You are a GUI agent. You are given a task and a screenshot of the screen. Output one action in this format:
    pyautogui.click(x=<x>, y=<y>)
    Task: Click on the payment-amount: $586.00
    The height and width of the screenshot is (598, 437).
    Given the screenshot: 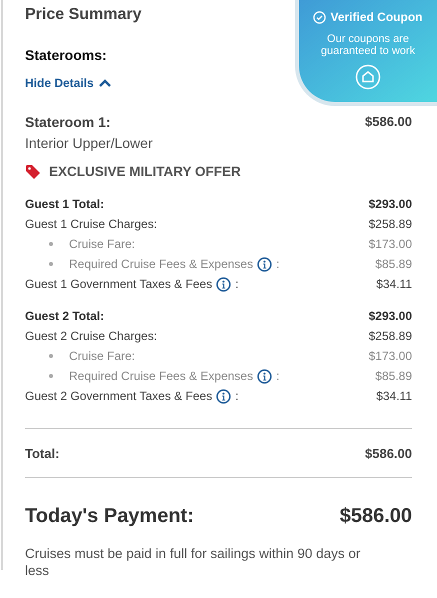 What is the action you would take?
    pyautogui.click(x=376, y=517)
    